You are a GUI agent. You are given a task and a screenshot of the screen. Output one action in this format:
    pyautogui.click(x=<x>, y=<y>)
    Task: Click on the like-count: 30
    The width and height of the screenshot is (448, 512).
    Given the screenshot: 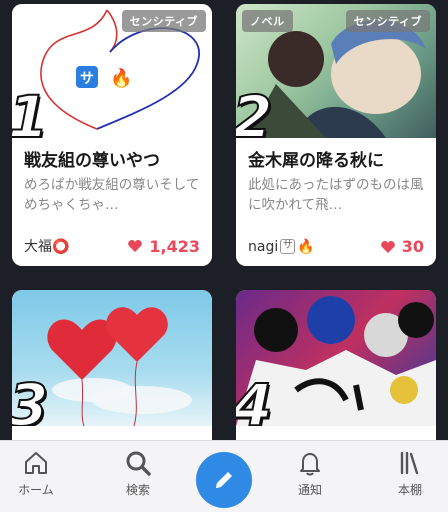 What is the action you would take?
    pyautogui.click(x=402, y=246)
    